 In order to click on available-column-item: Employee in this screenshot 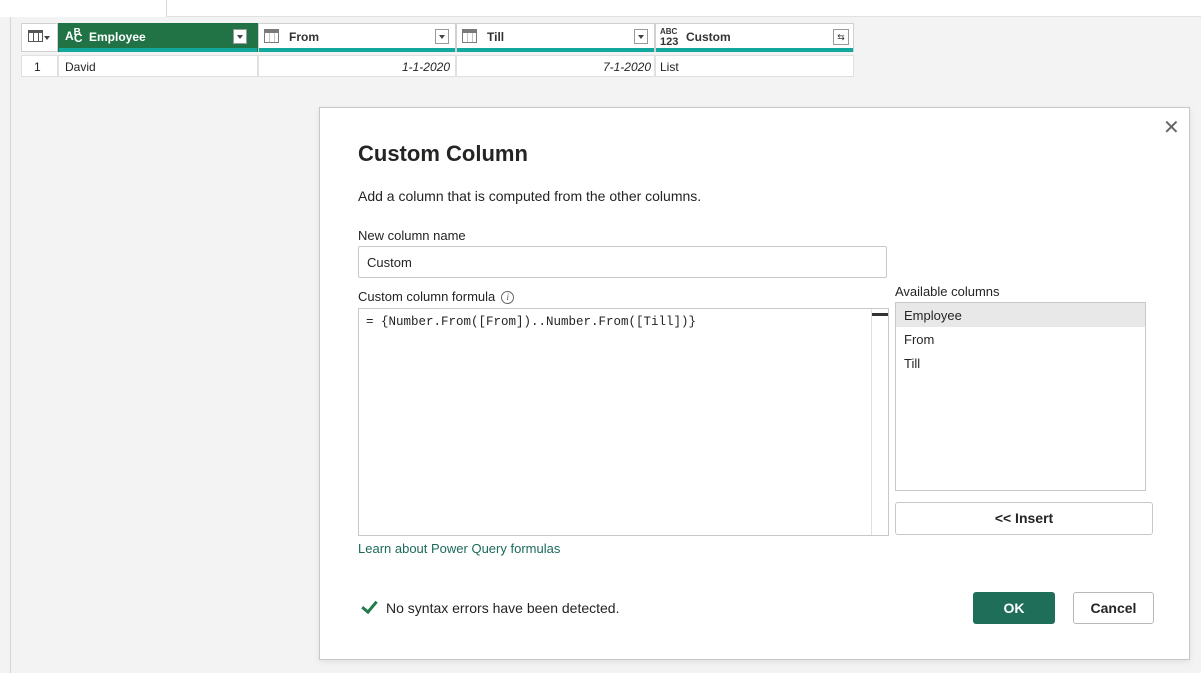, I will do `click(1020, 315)`.